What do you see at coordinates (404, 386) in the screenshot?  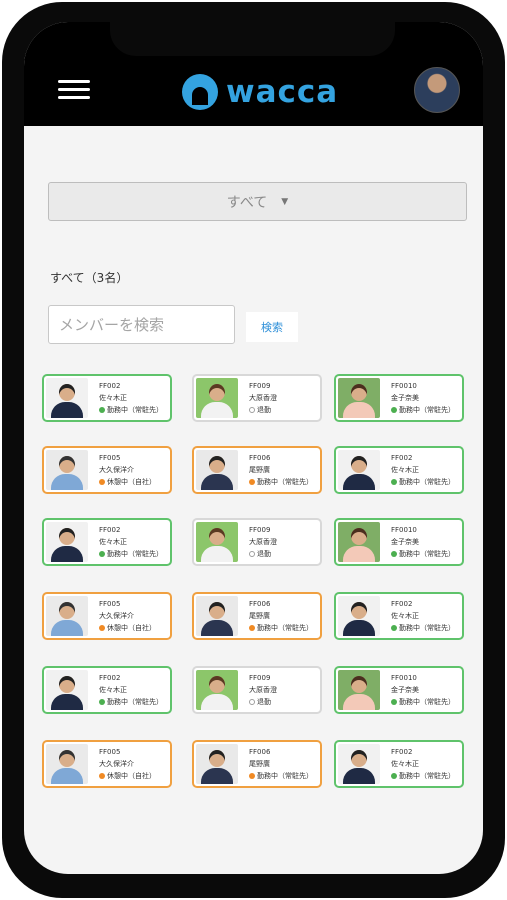 I see `member-id: FF0010` at bounding box center [404, 386].